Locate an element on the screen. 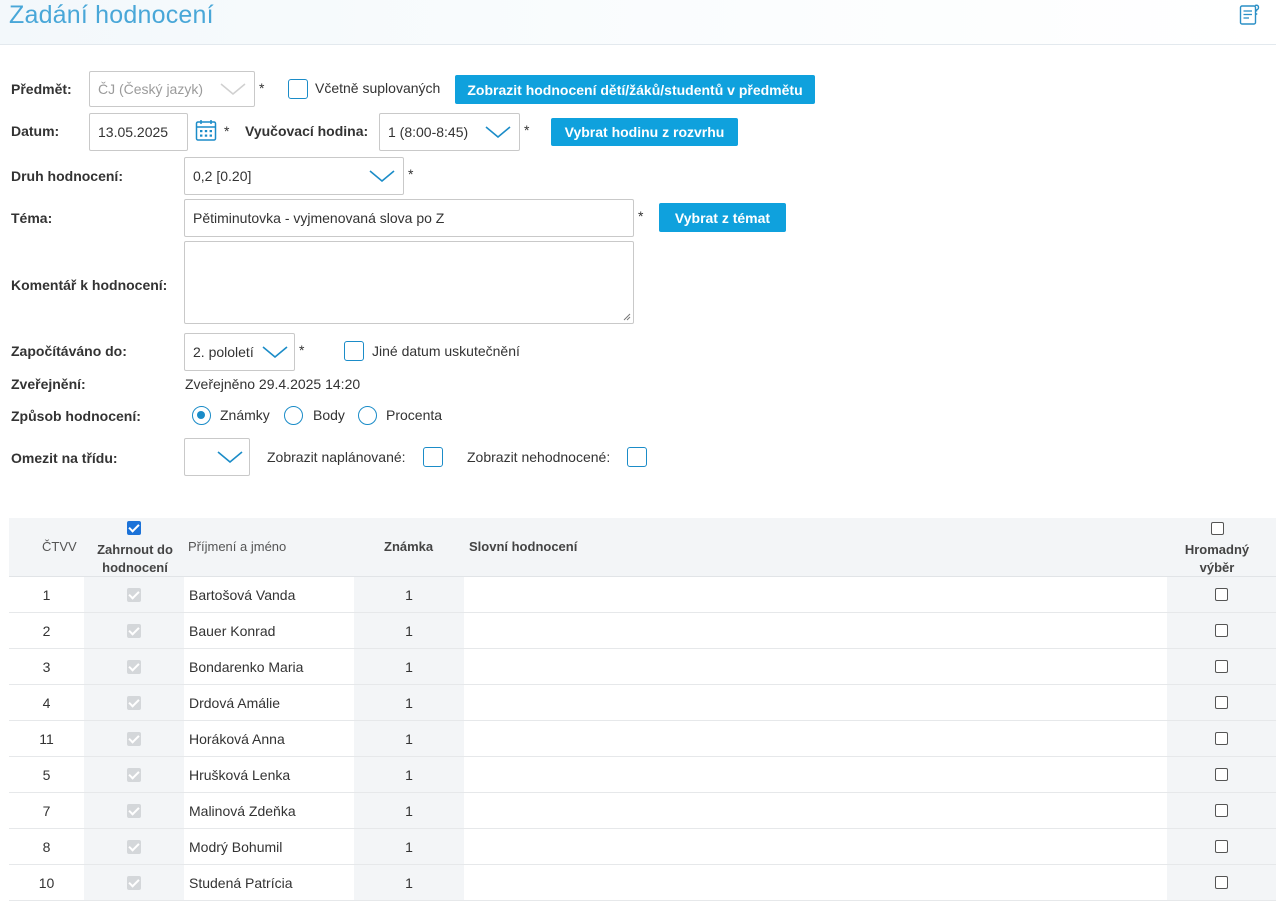  limit-class-label: Omezit na třídu: is located at coordinates (64, 458).